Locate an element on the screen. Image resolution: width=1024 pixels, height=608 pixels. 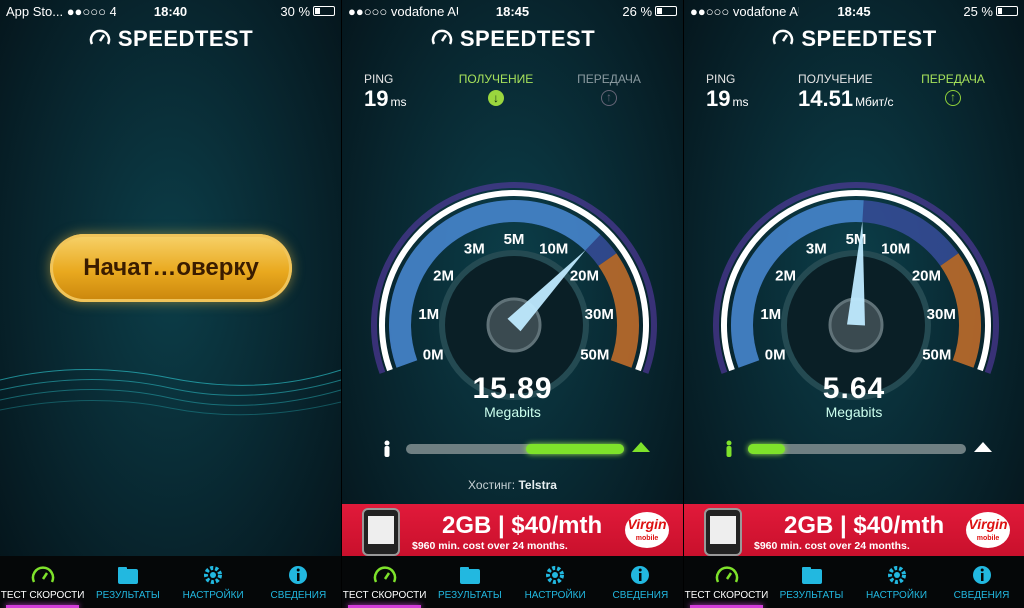
gauge-unit: Megabits is located at coordinates (854, 412).